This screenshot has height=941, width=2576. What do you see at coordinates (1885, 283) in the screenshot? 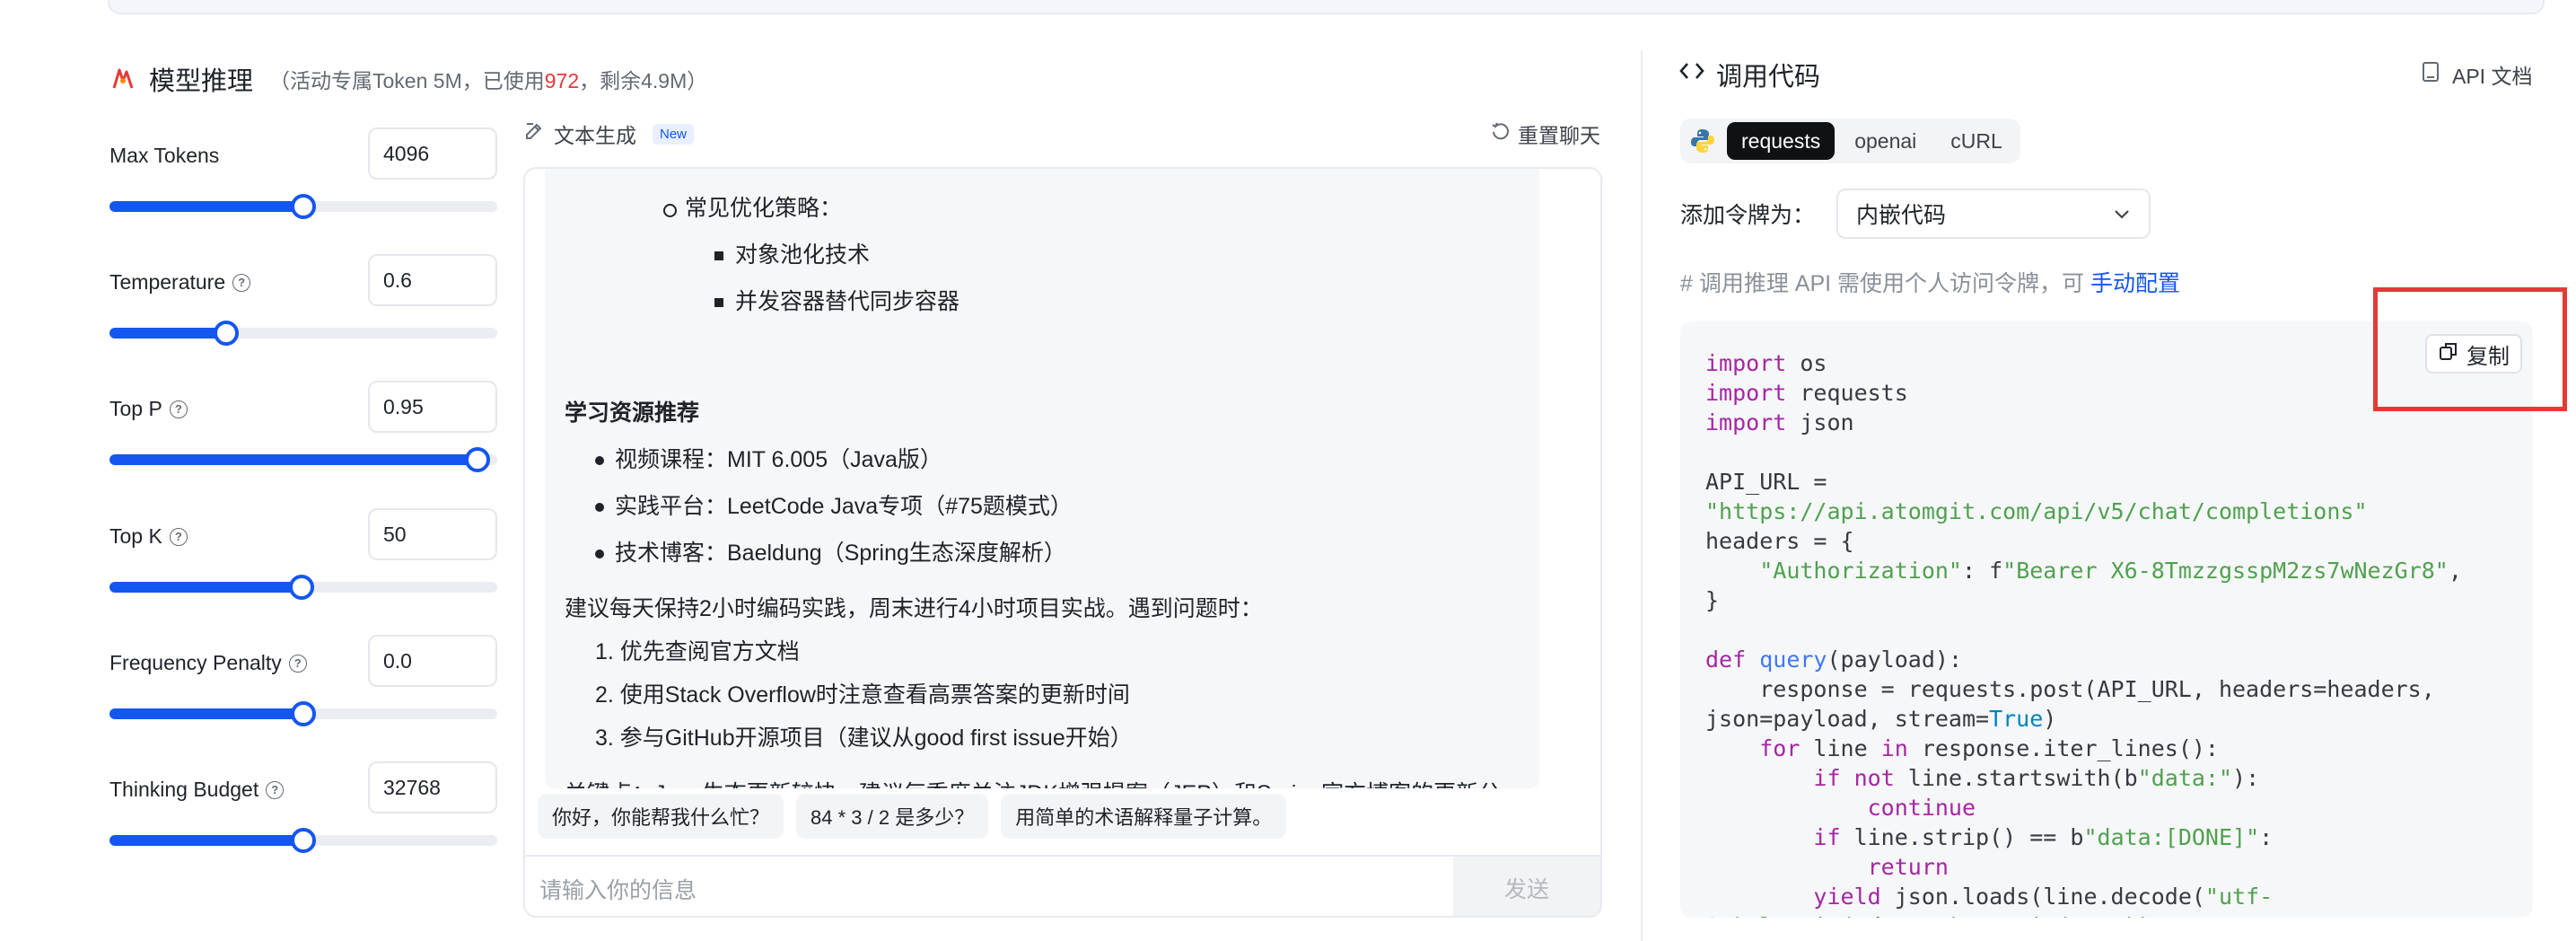
I see `hint-text: # 调用推理 API 需使用个人访问令牌，可` at bounding box center [1885, 283].